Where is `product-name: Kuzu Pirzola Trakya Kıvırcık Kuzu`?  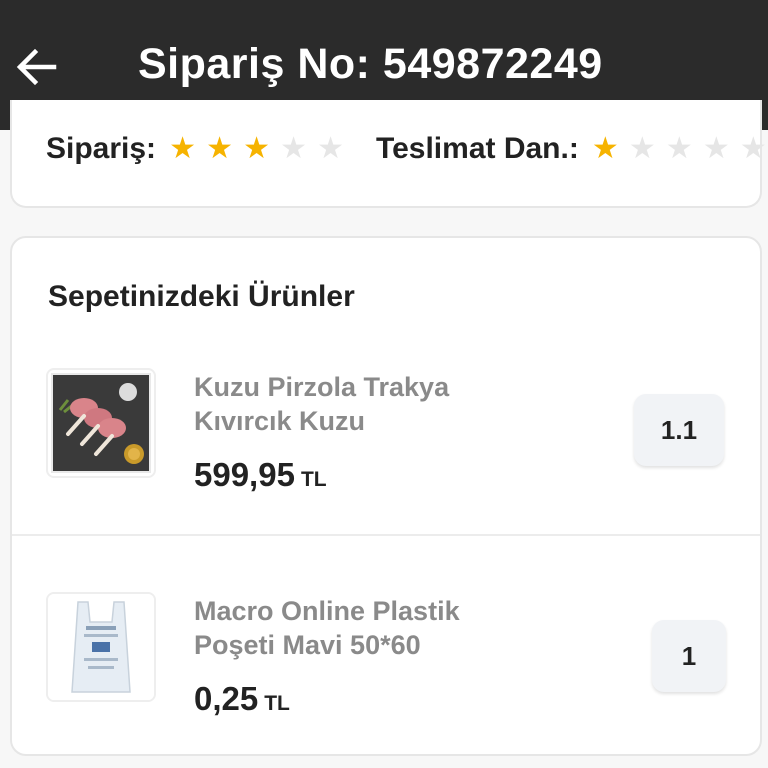 product-name: Kuzu Pirzola Trakya Kıvırcık Kuzu is located at coordinates (322, 404).